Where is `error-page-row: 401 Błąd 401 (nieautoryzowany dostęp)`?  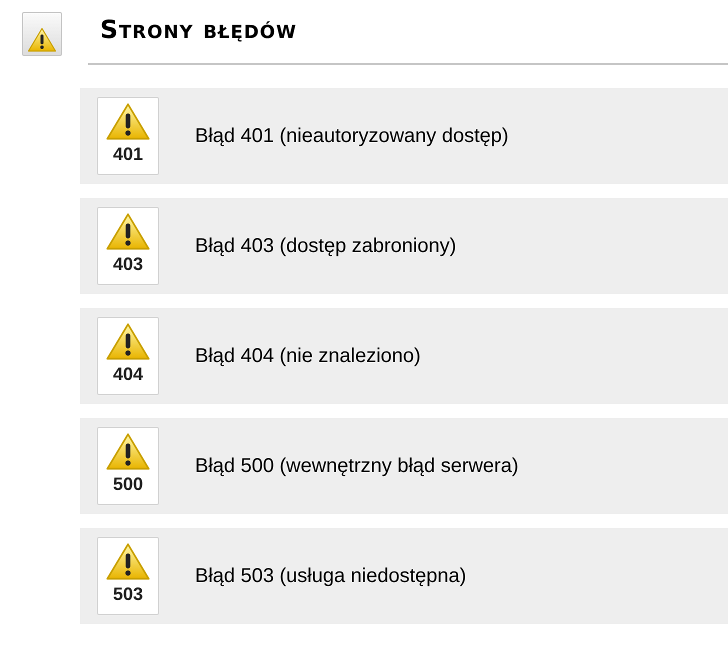
error-page-row: 401 Błąd 401 (nieautoryzowany dostęp) is located at coordinates (404, 136).